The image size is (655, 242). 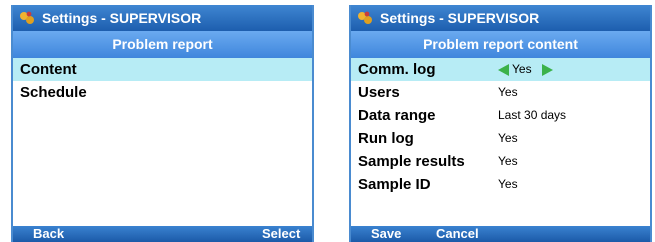 I want to click on setting-label: Data range, so click(x=397, y=115).